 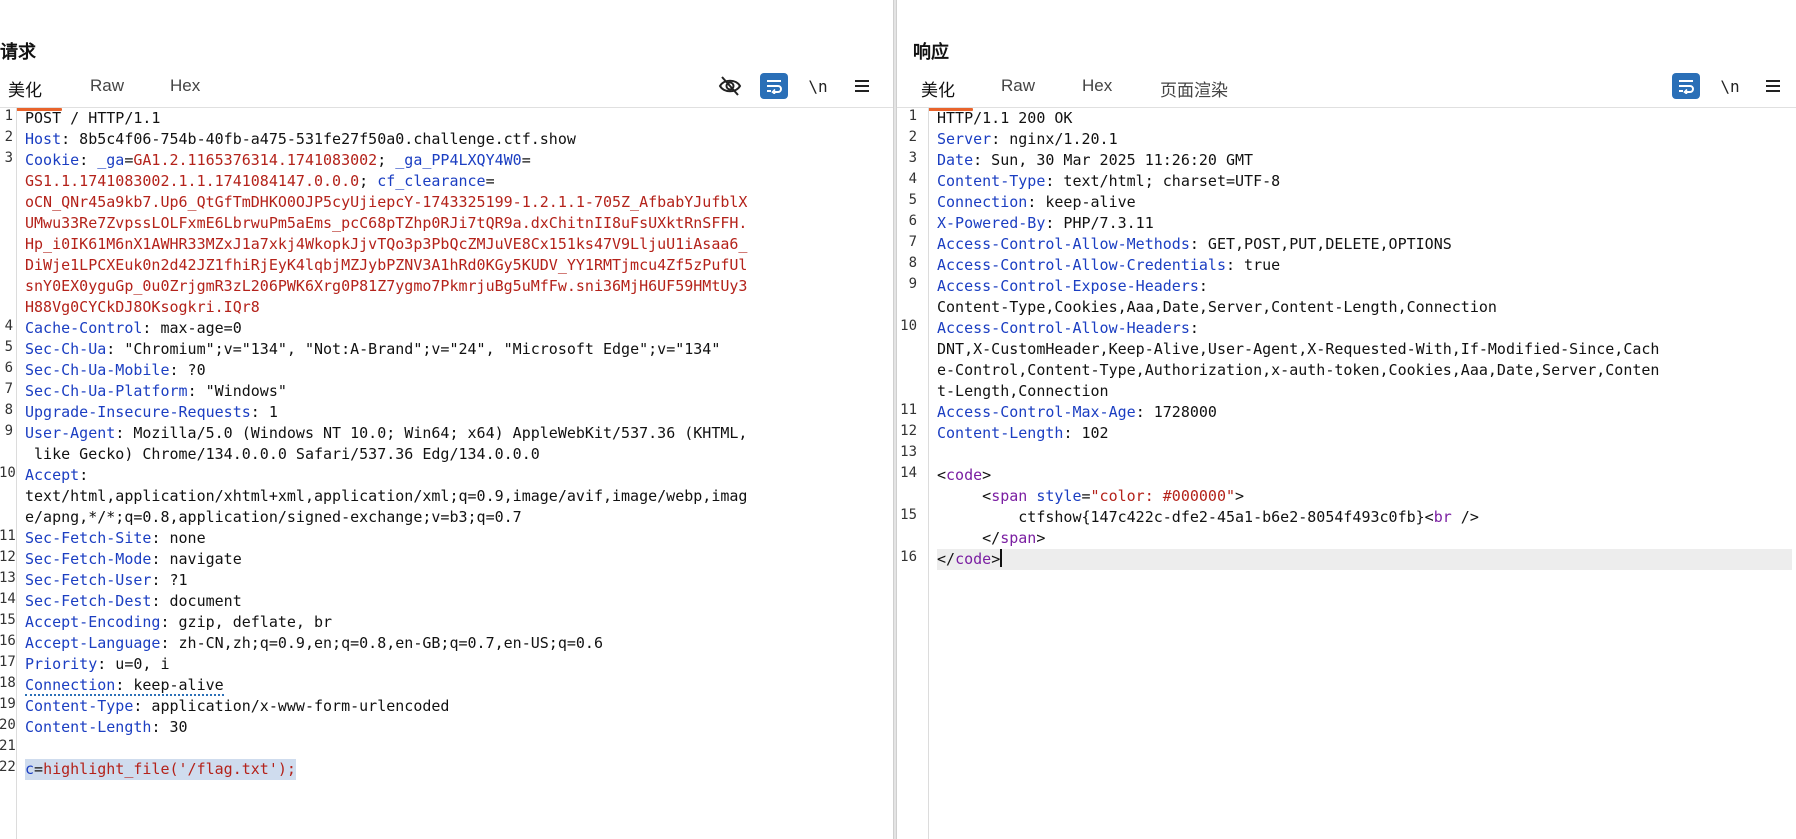 What do you see at coordinates (912, 137) in the screenshot?
I see `line-number: 2` at bounding box center [912, 137].